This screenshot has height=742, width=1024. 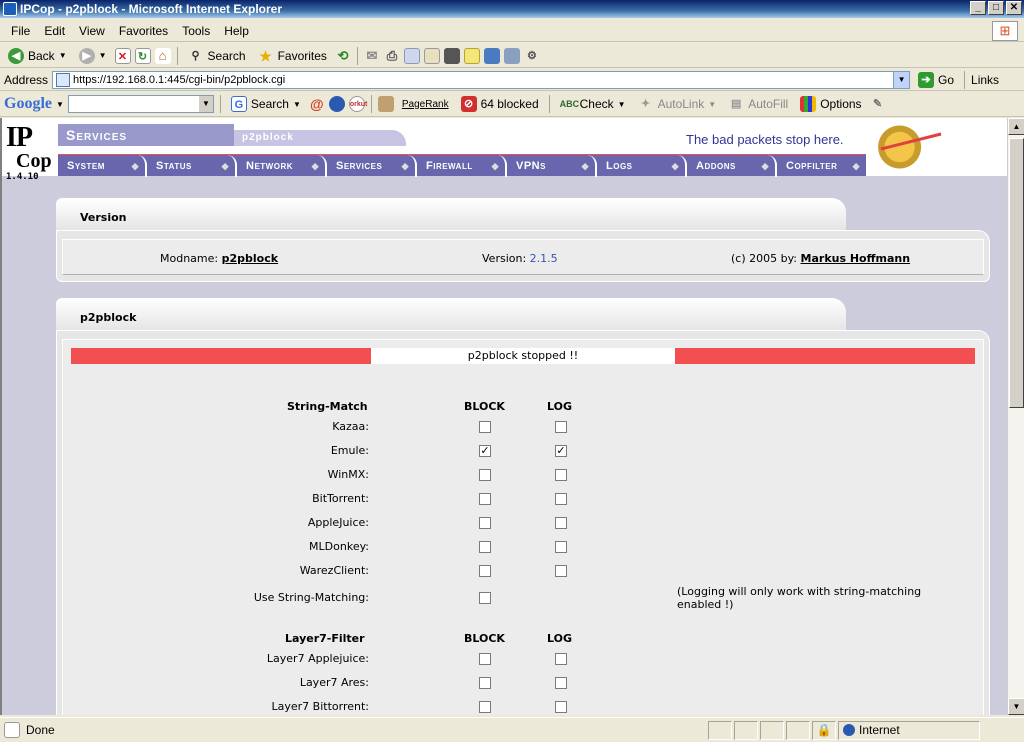 What do you see at coordinates (985, 80) in the screenshot?
I see `links-button: Links` at bounding box center [985, 80].